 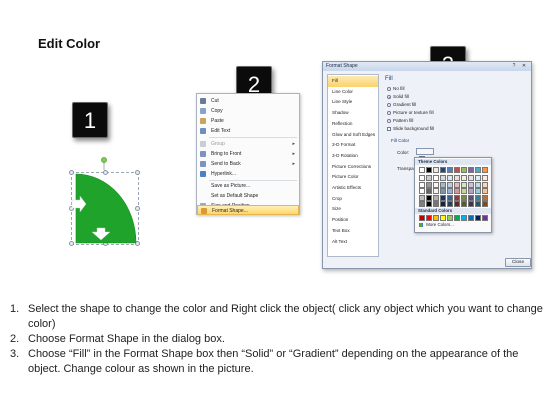 I want to click on radio-picture-fill, so click(x=389, y=113).